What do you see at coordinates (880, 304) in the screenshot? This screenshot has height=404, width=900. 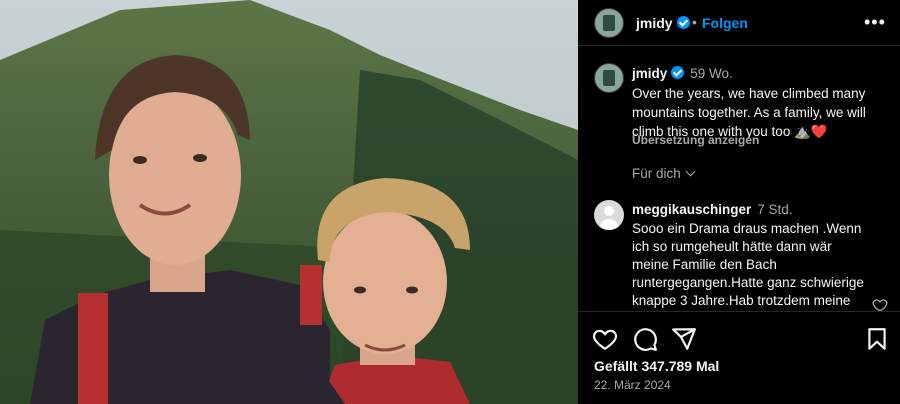 I see `comment-heart-icon` at bounding box center [880, 304].